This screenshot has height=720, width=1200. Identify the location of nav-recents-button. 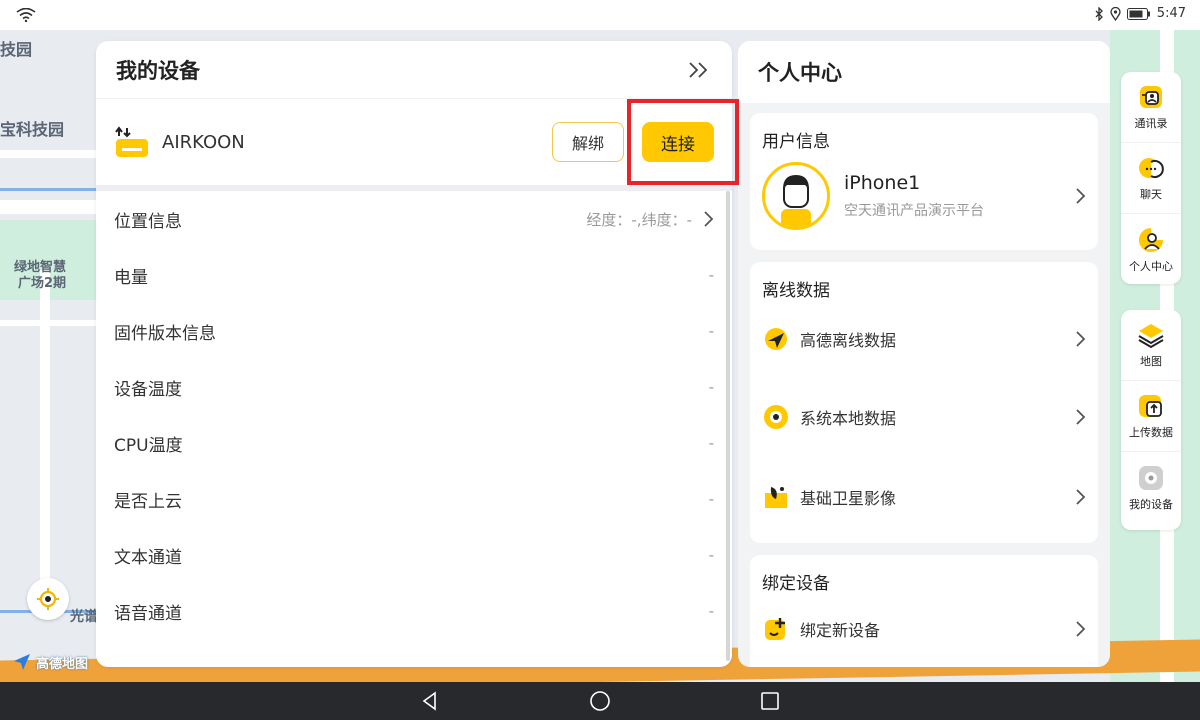
(770, 701).